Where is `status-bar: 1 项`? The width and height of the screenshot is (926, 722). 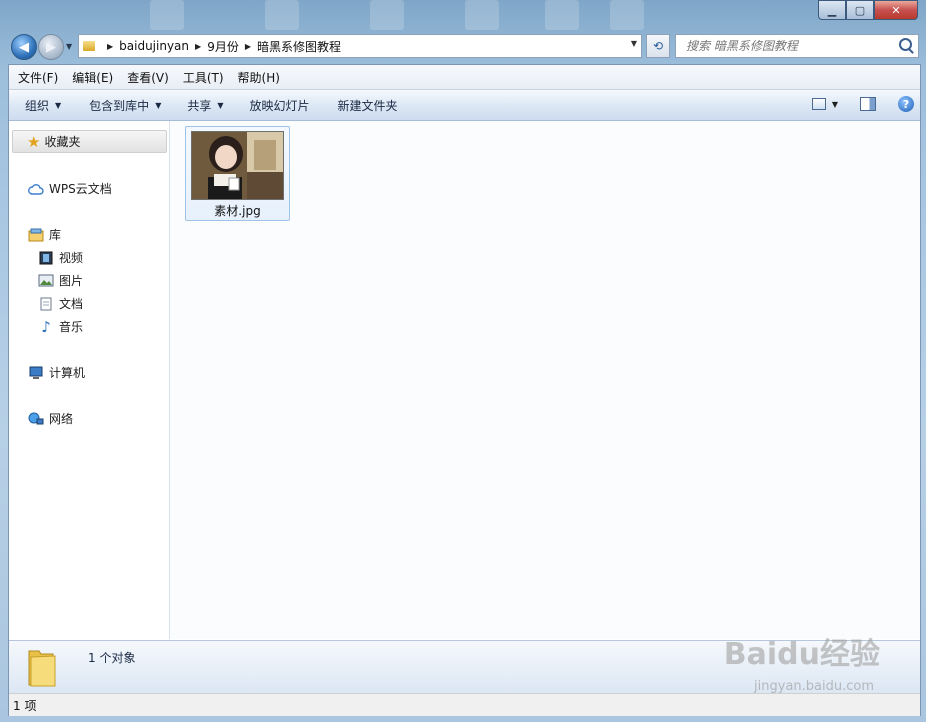
status-bar: 1 项 is located at coordinates (464, 704).